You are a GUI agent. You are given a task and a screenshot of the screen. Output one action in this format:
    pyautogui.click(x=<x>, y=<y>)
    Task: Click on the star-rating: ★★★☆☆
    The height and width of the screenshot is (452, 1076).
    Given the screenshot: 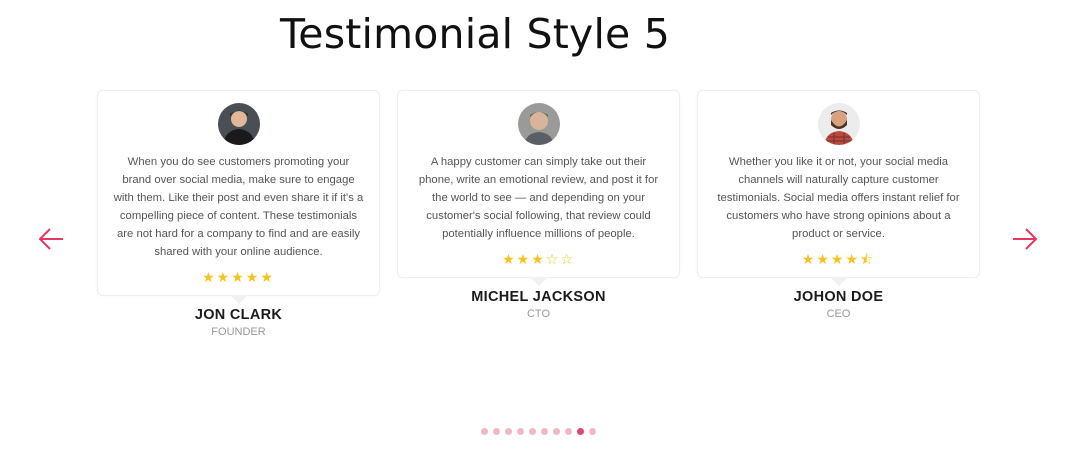 What is the action you would take?
    pyautogui.click(x=538, y=259)
    